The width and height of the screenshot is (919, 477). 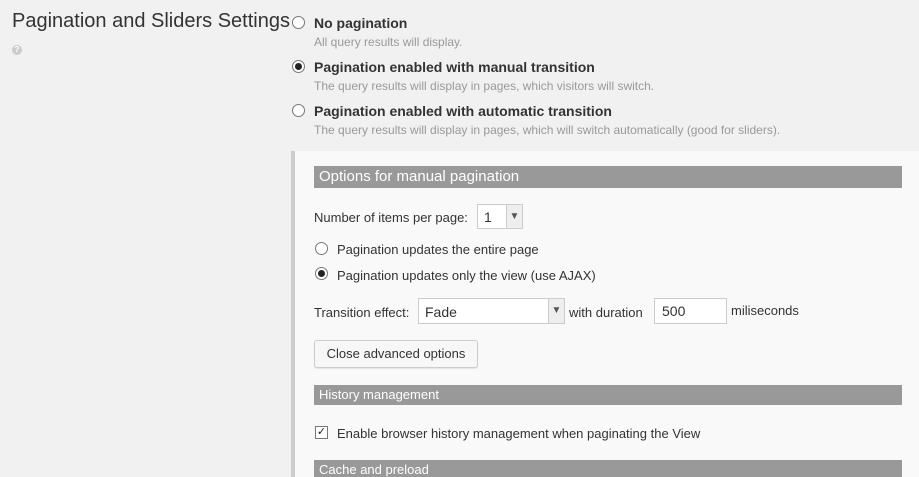 I want to click on duration-unit: miliseconds, so click(x=765, y=310).